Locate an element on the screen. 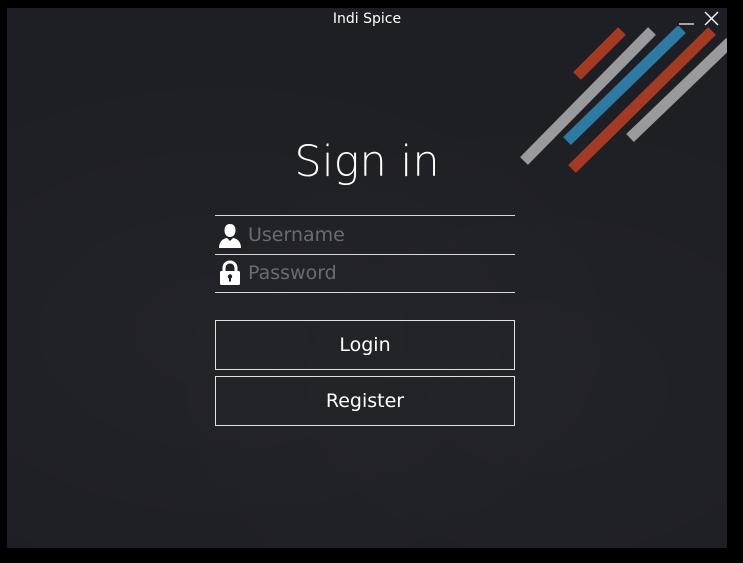 The height and width of the screenshot is (563, 743). window-title: Indi Spice is located at coordinates (367, 19).